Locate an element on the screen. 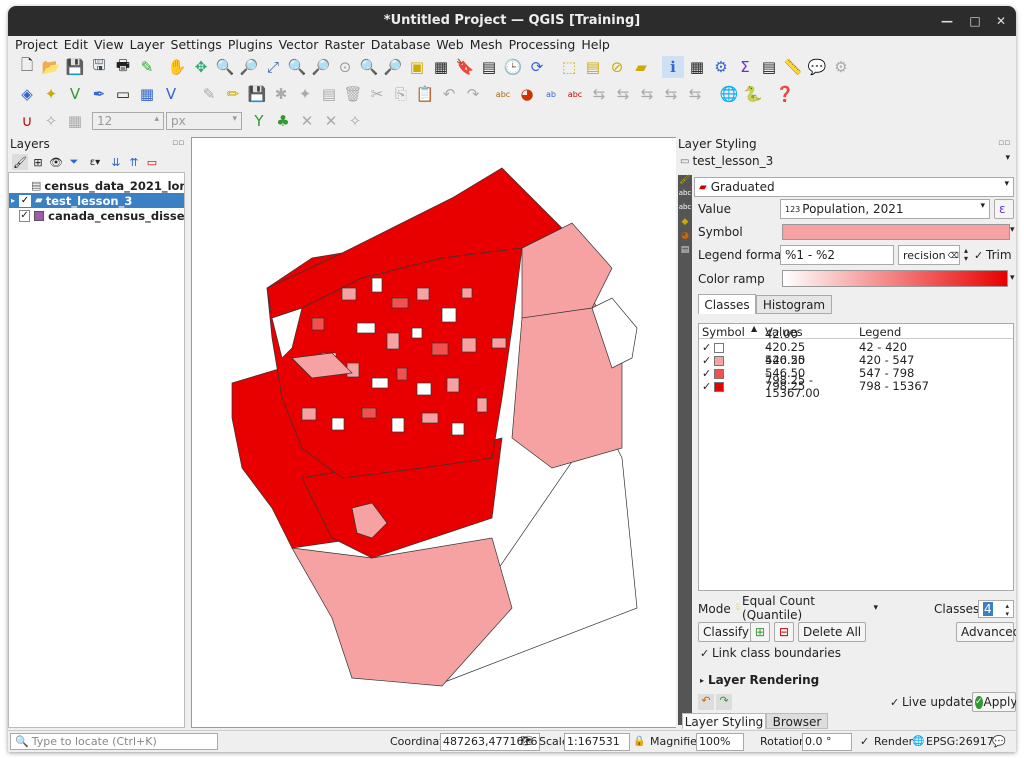 This screenshot has height=758, width=1024. open-table-icon: ▤ is located at coordinates (769, 67).